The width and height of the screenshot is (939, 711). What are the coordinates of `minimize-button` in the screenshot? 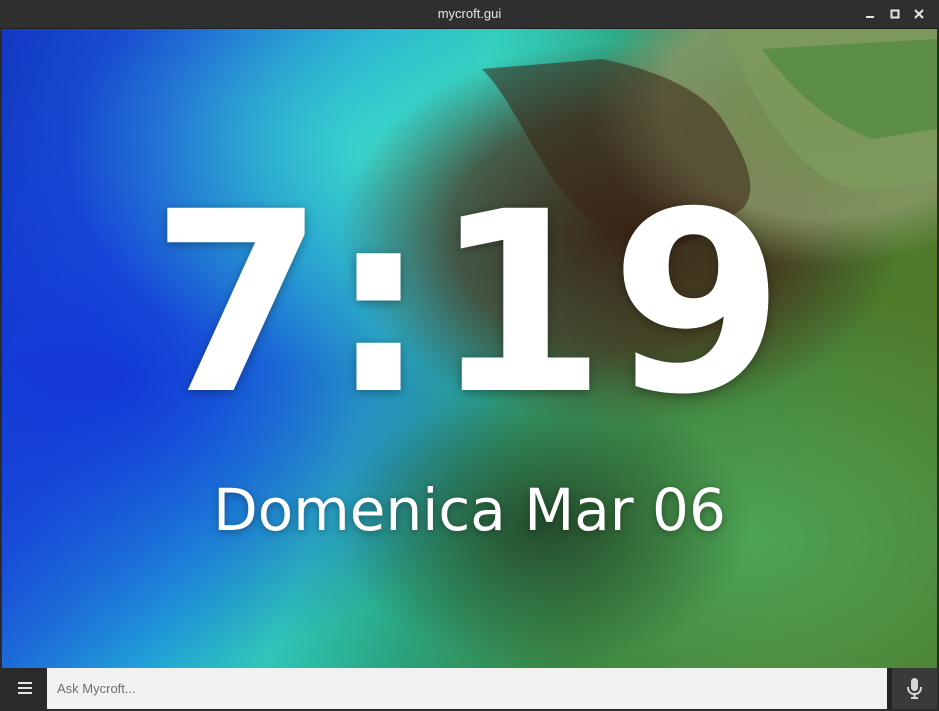 It's located at (870, 14).